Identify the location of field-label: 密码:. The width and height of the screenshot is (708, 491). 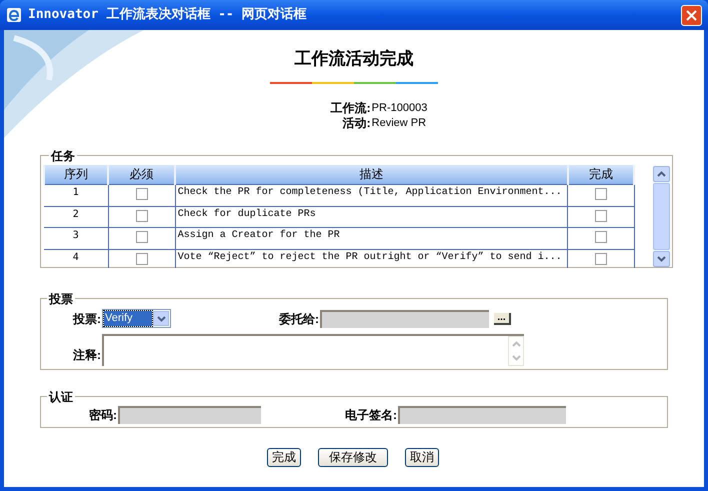
(102, 415).